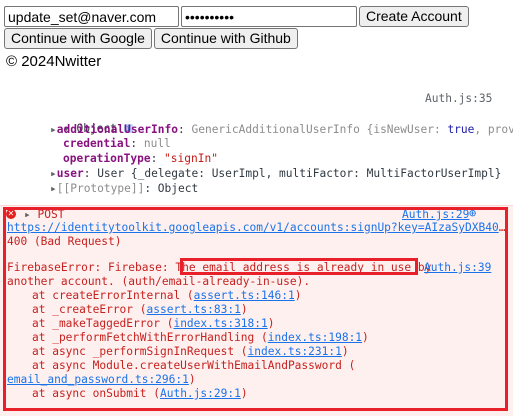 Image resolution: width=513 pixels, height=416 pixels. I want to click on password-input, so click(269, 16).